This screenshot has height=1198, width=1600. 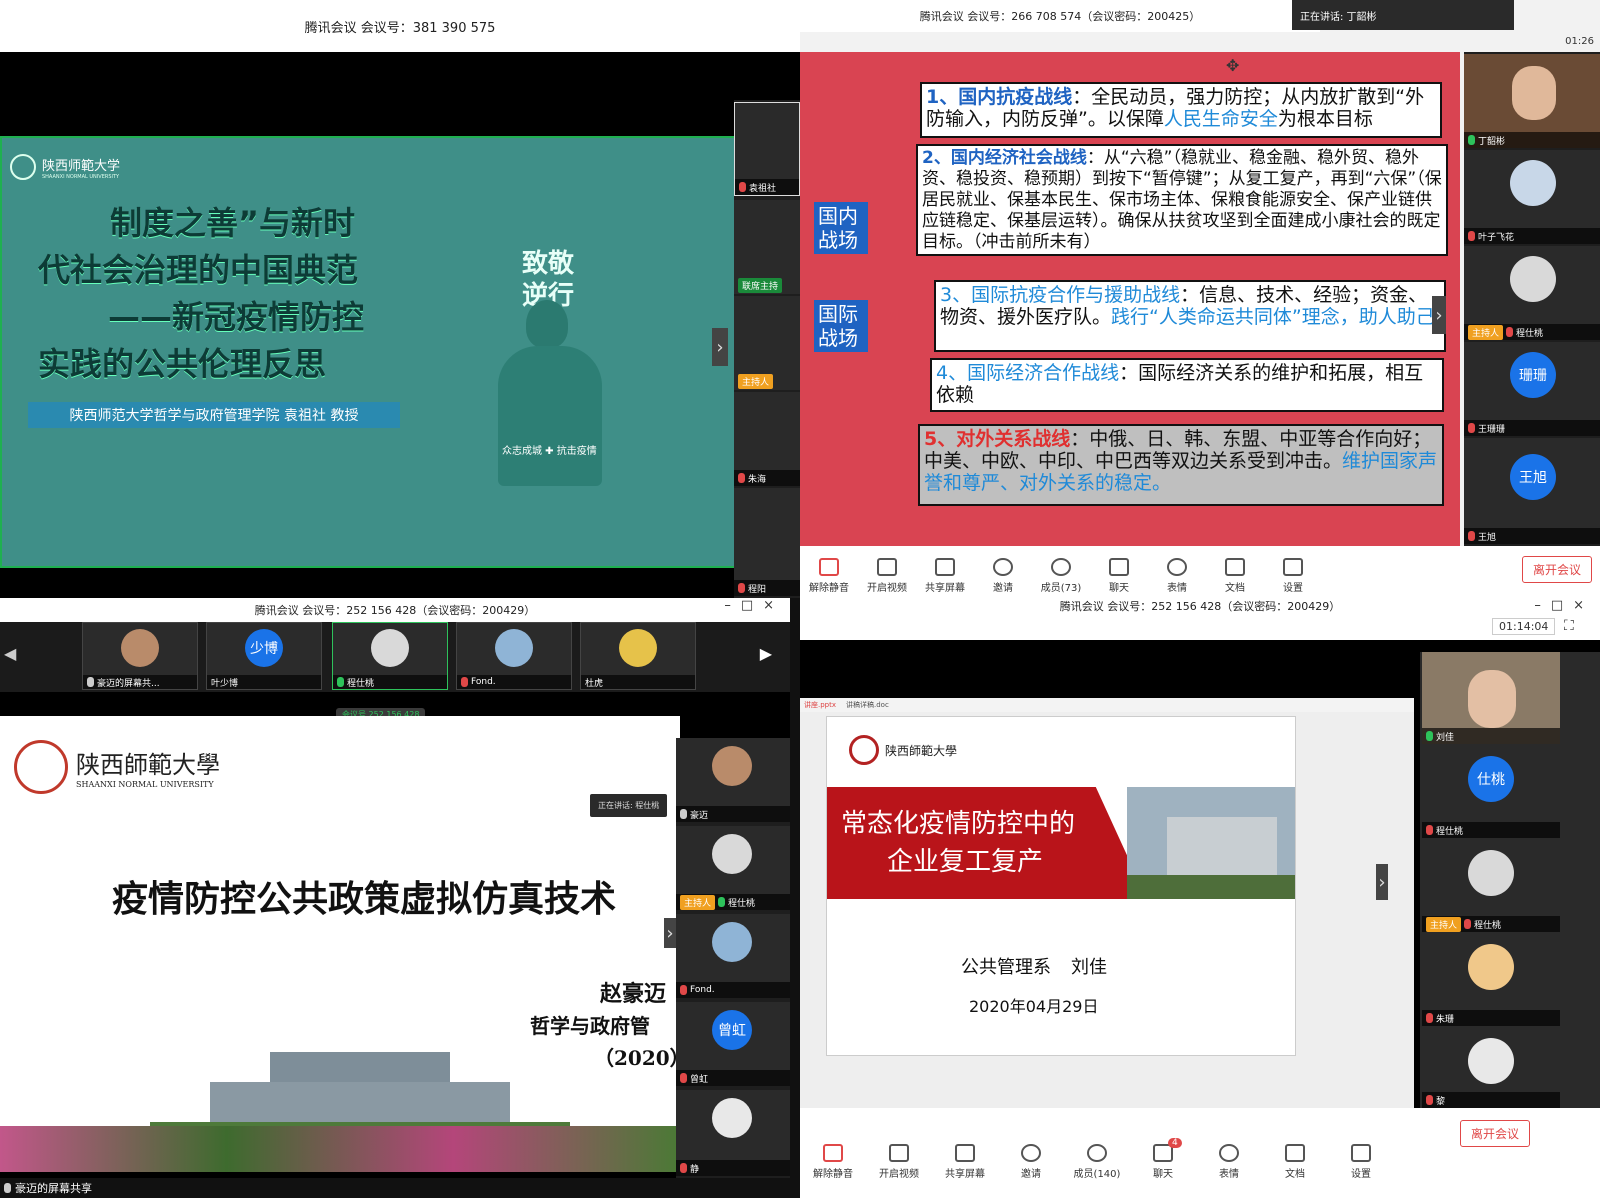 I want to click on add-user-icon, so click(x=1031, y=1153).